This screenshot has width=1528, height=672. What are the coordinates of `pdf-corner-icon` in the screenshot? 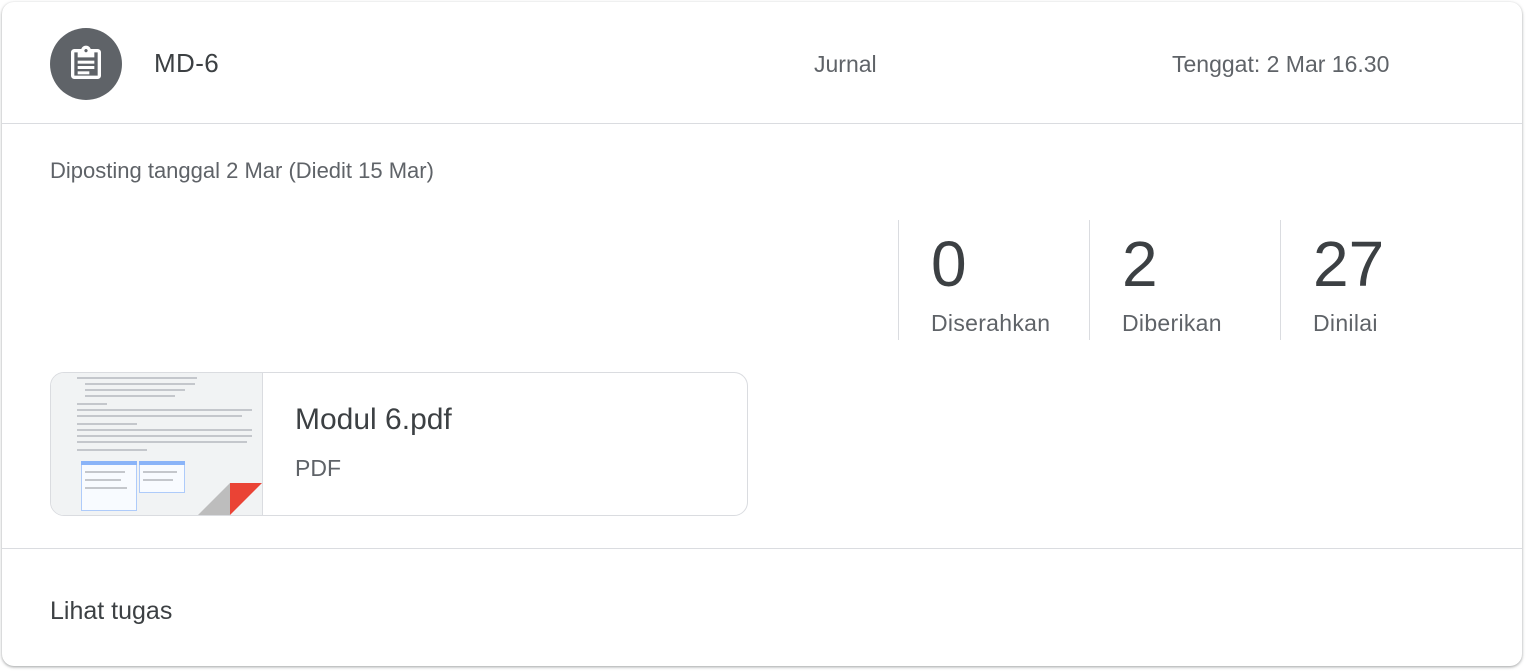 It's located at (230, 499).